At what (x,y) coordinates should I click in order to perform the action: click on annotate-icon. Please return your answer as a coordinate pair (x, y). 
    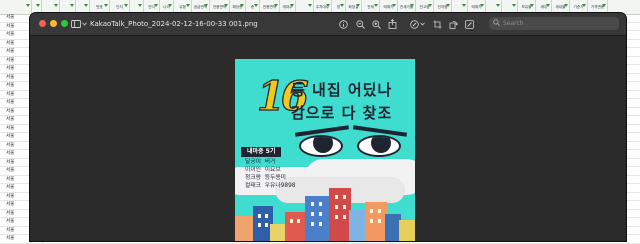
    Looking at the image, I should click on (469, 24).